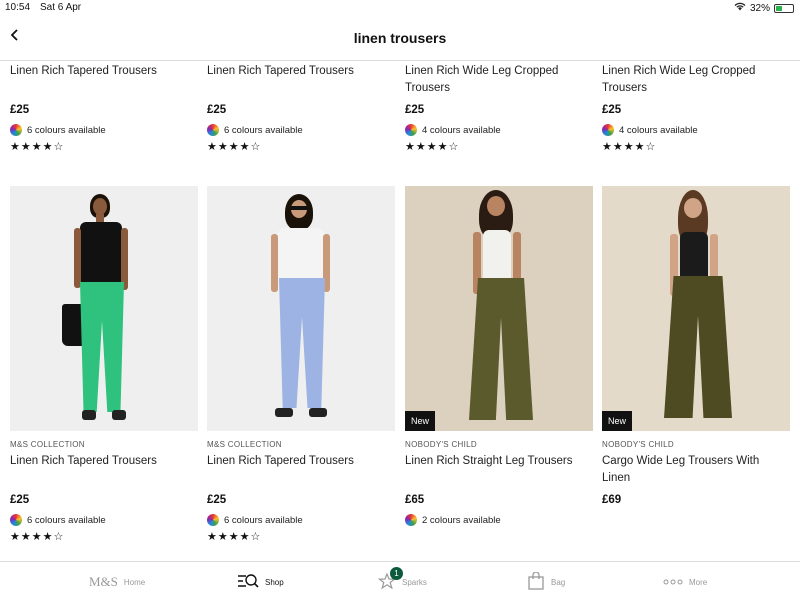  Describe the element at coordinates (414, 582) in the screenshot. I see `tab-label: Sparks` at that location.